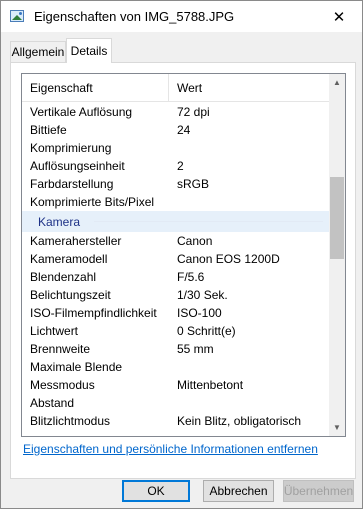  What do you see at coordinates (238, 491) in the screenshot?
I see `cancel-button: Abbrechen` at bounding box center [238, 491].